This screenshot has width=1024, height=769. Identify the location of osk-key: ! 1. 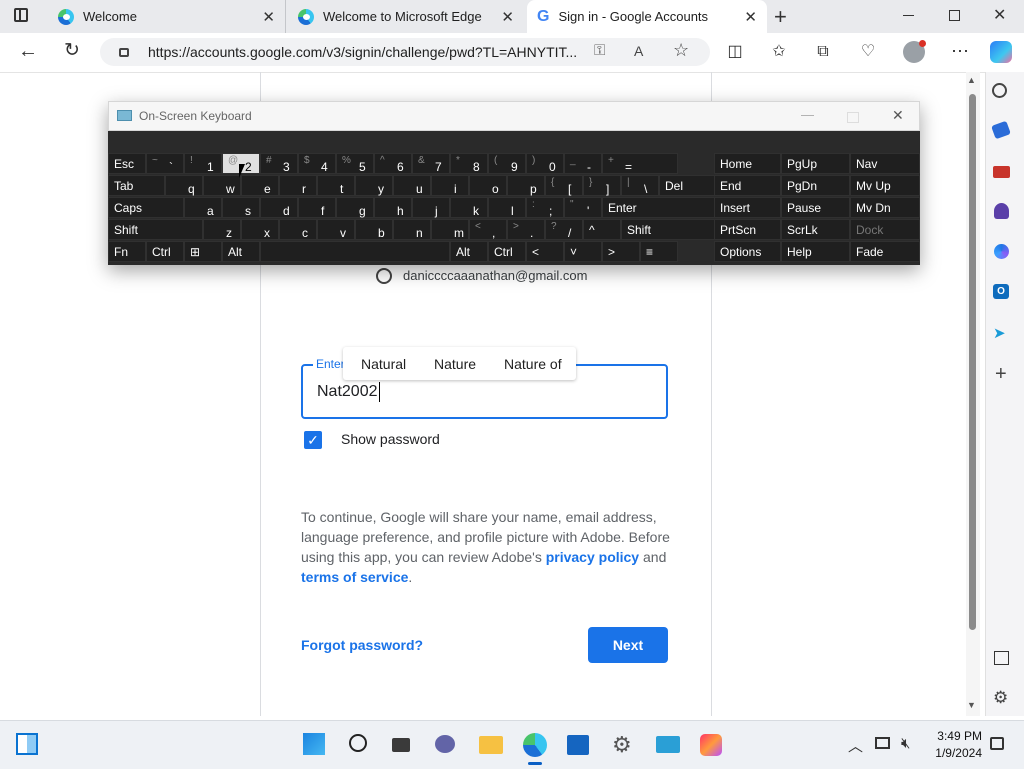
(203, 163).